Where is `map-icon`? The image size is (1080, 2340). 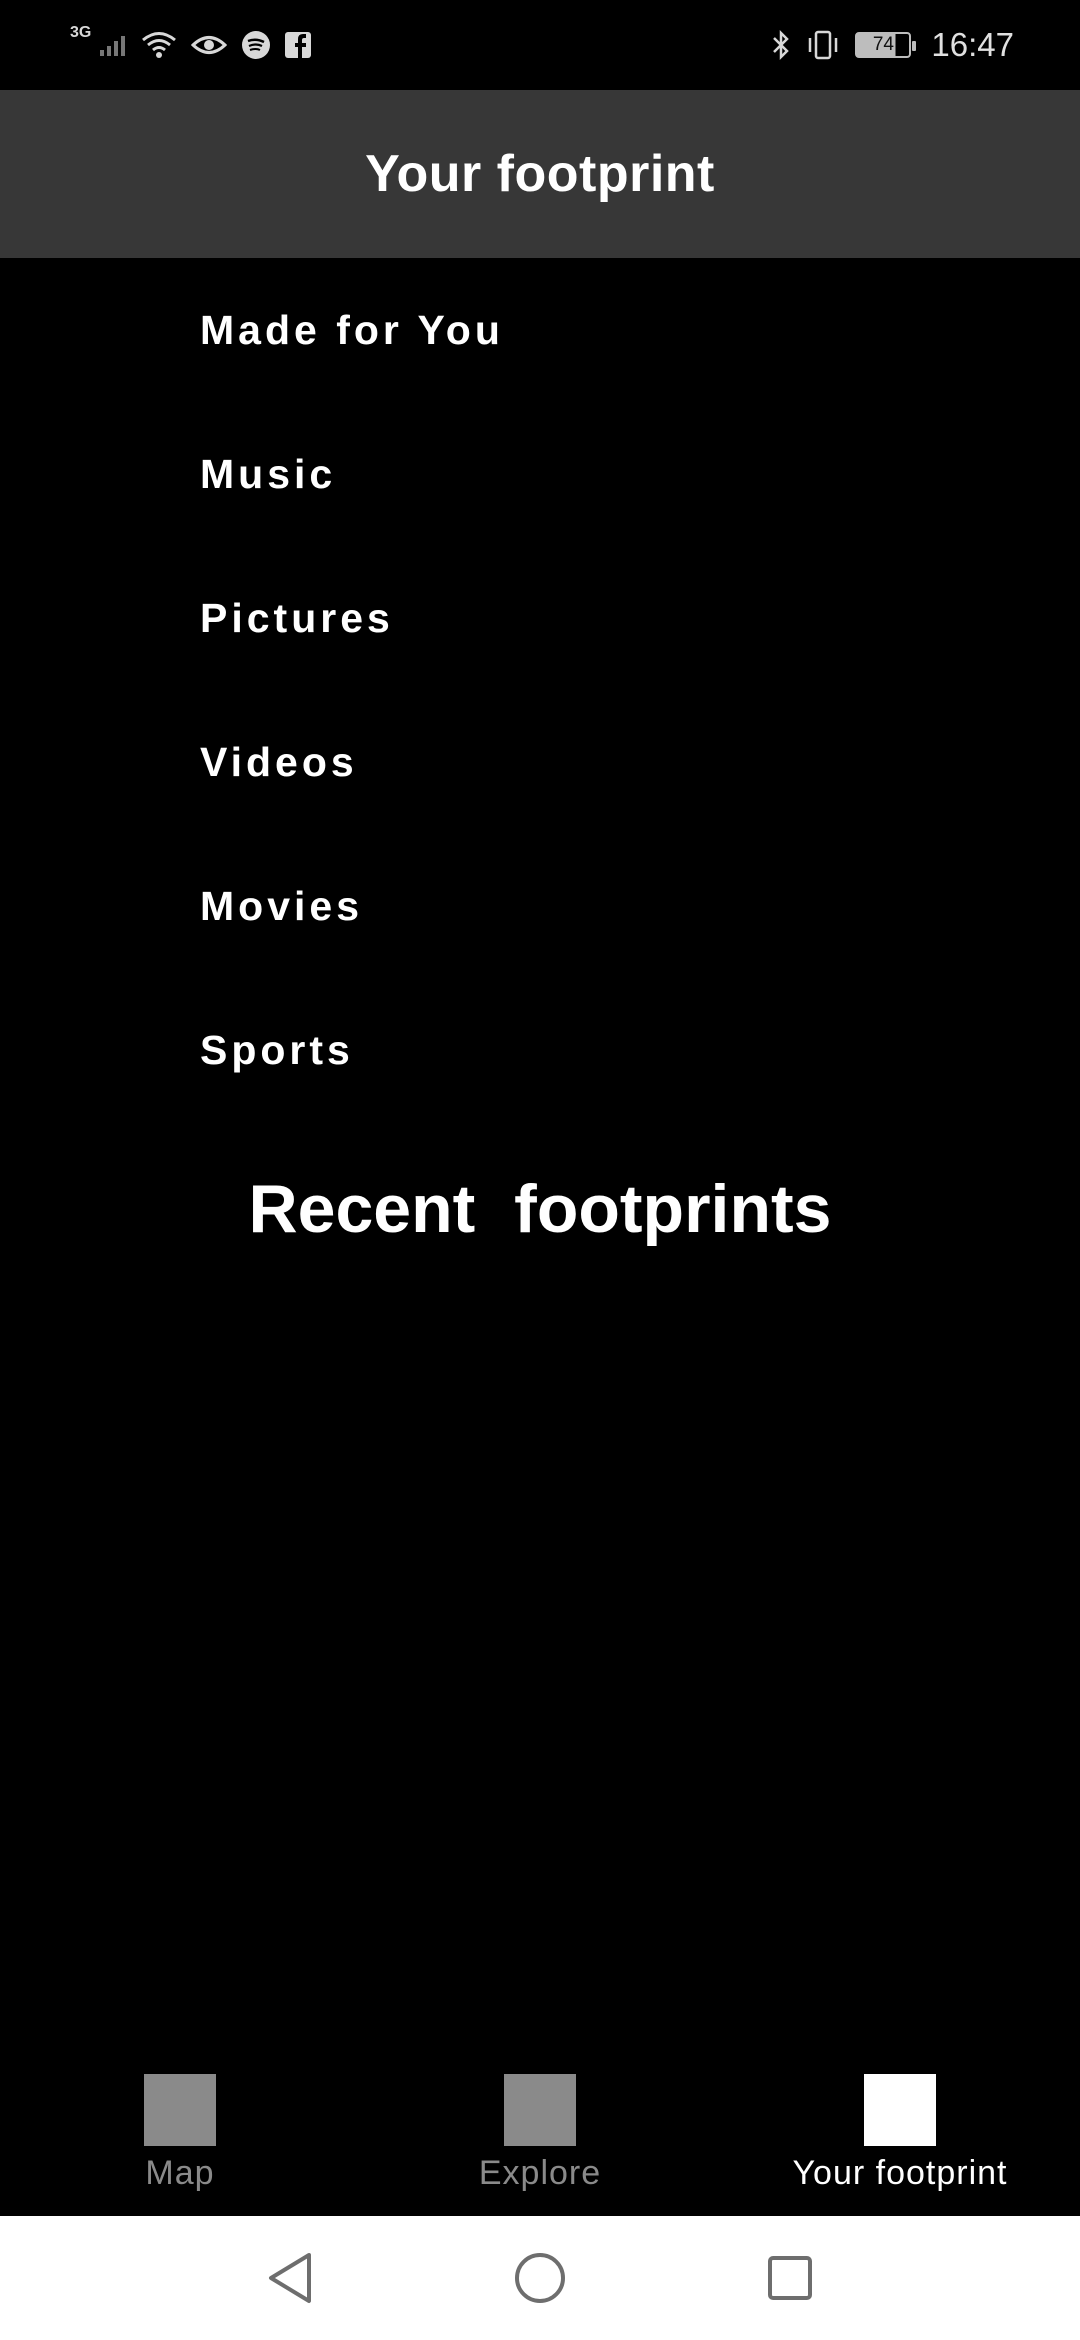
map-icon is located at coordinates (180, 2110).